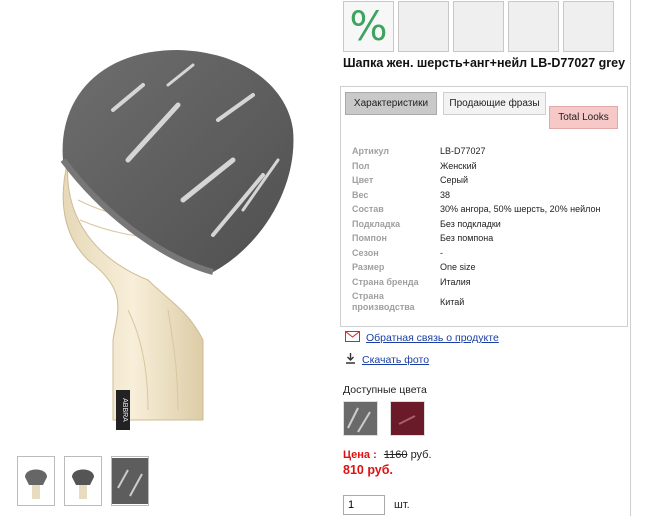 The width and height of the screenshot is (651, 516). What do you see at coordinates (368, 209) in the screenshot?
I see `spec-label: Состав` at bounding box center [368, 209].